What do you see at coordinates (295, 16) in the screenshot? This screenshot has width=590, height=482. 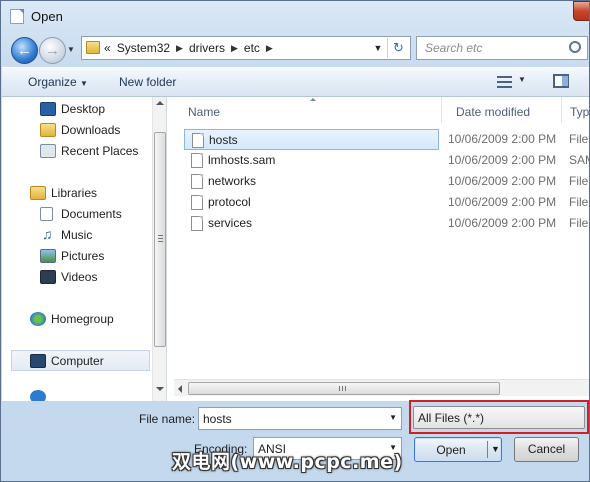 I see `title-bar: Open` at bounding box center [295, 16].